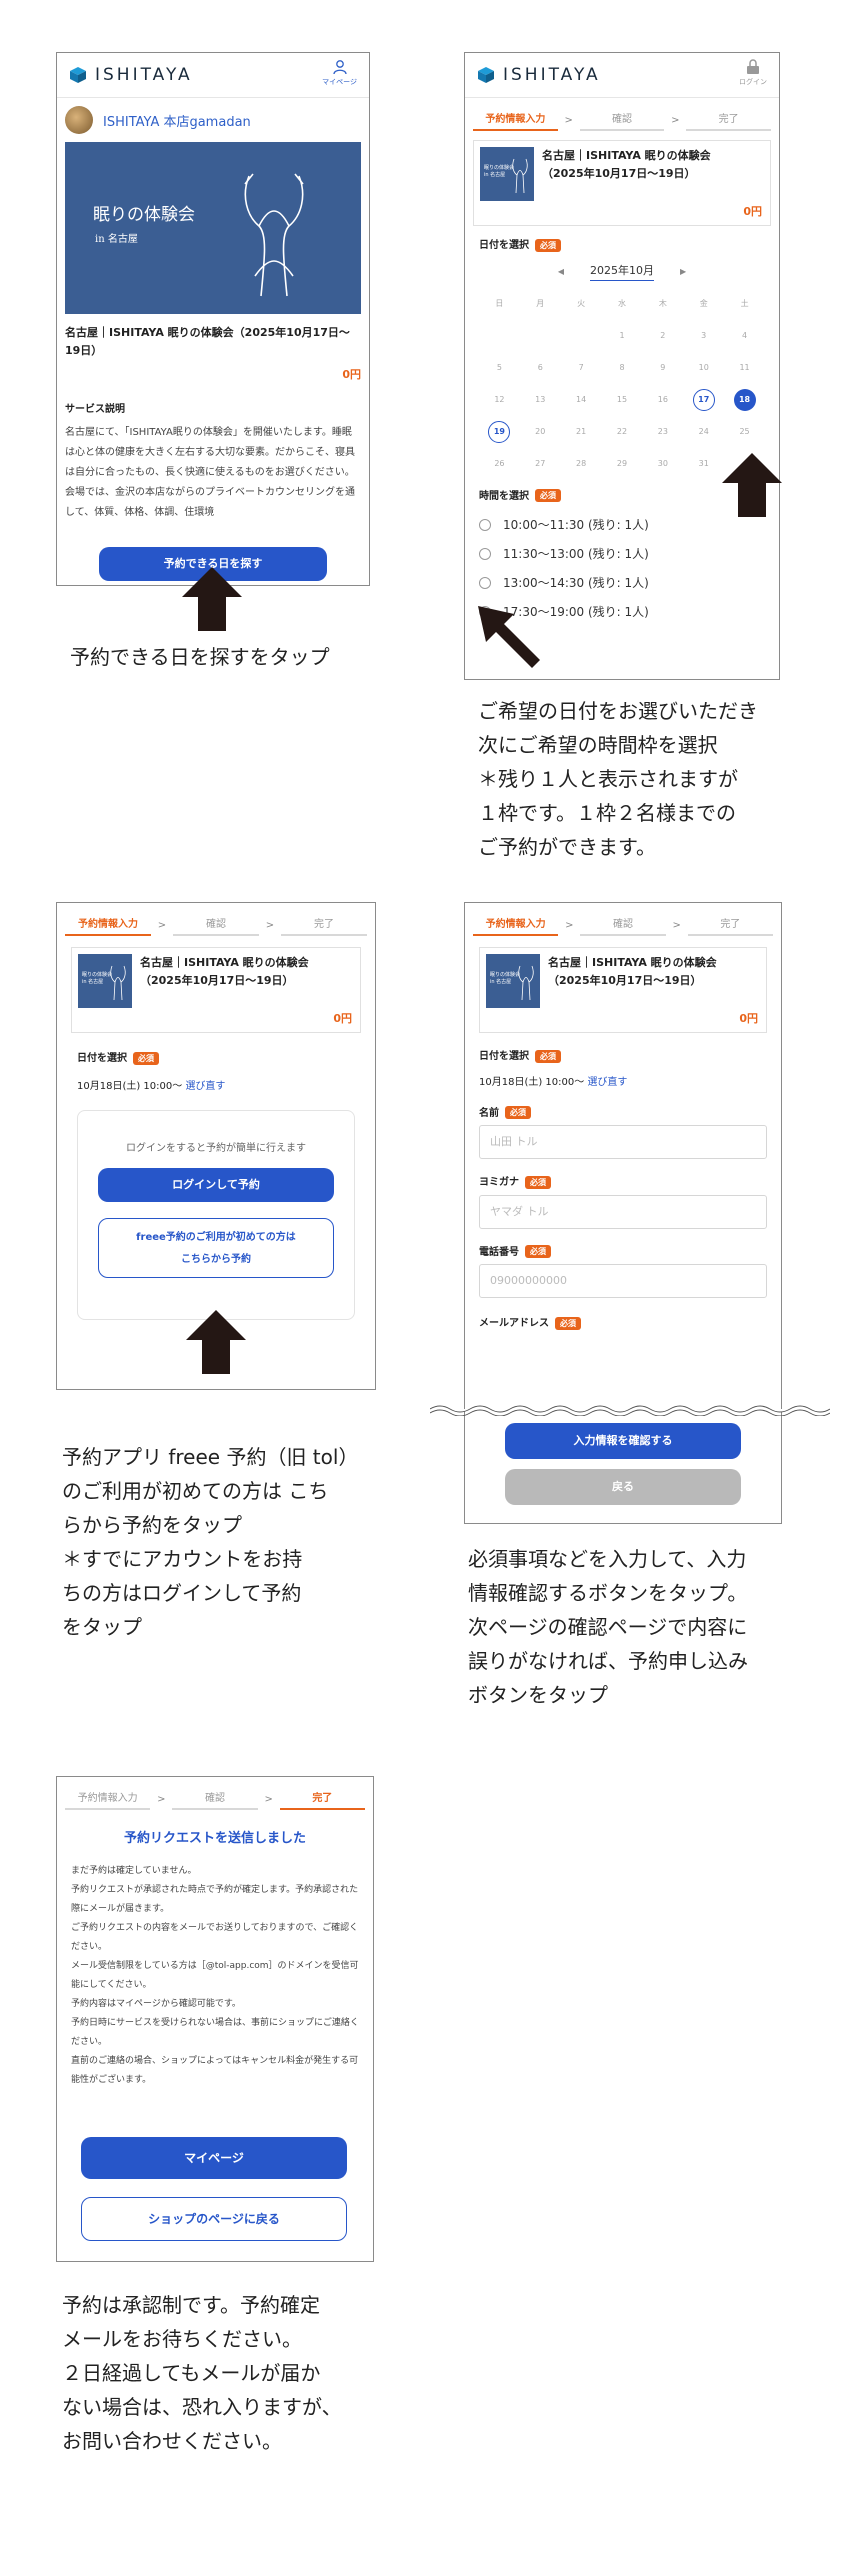 The image size is (848, 2560). What do you see at coordinates (623, 1441) in the screenshot?
I see `confirm-input-button: 入力情報を確認する` at bounding box center [623, 1441].